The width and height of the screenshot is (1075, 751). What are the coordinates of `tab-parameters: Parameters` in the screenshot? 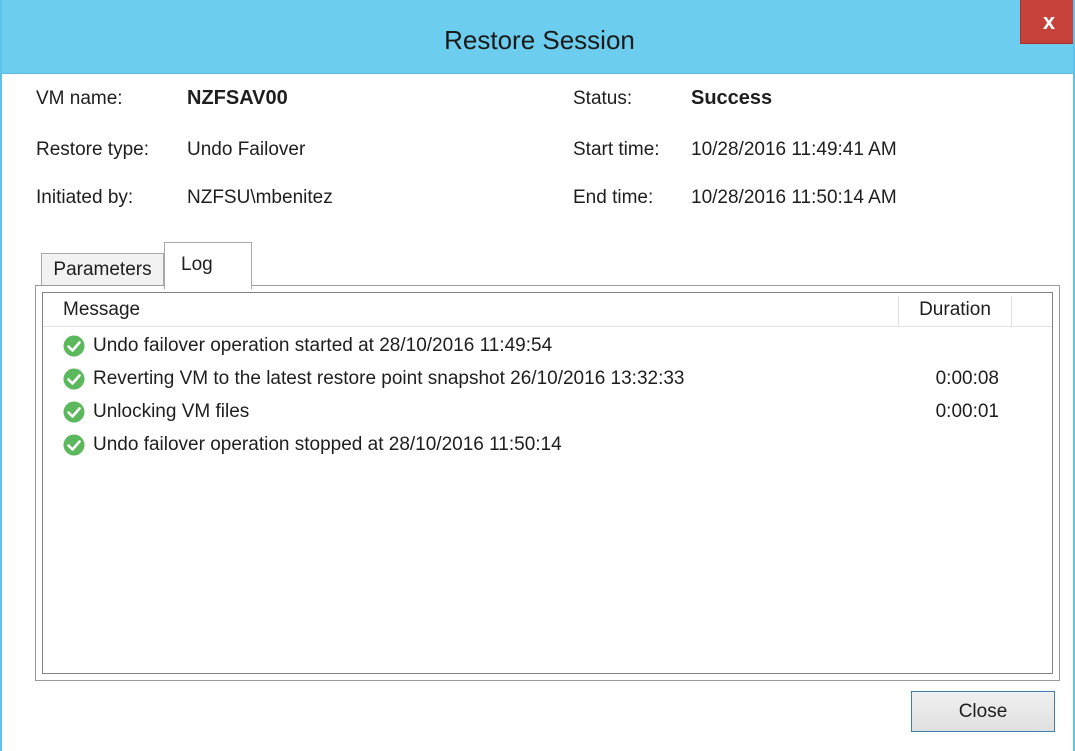 It's located at (102, 270).